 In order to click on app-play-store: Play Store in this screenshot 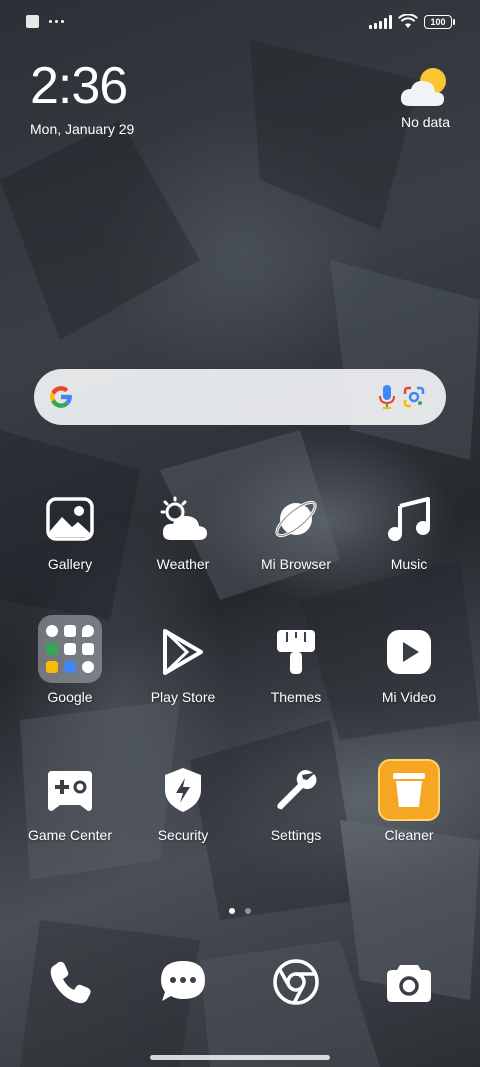, I will do `click(183, 662)`.